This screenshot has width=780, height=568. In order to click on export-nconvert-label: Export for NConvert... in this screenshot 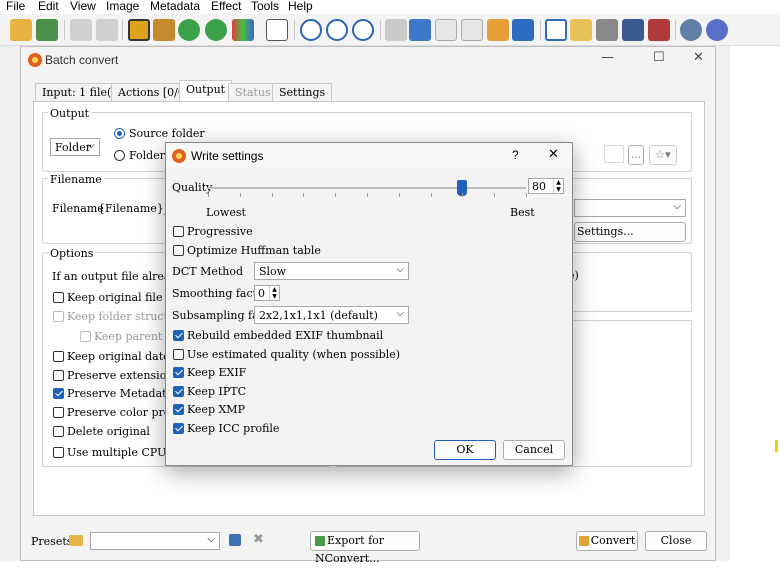, I will do `click(350, 549)`.